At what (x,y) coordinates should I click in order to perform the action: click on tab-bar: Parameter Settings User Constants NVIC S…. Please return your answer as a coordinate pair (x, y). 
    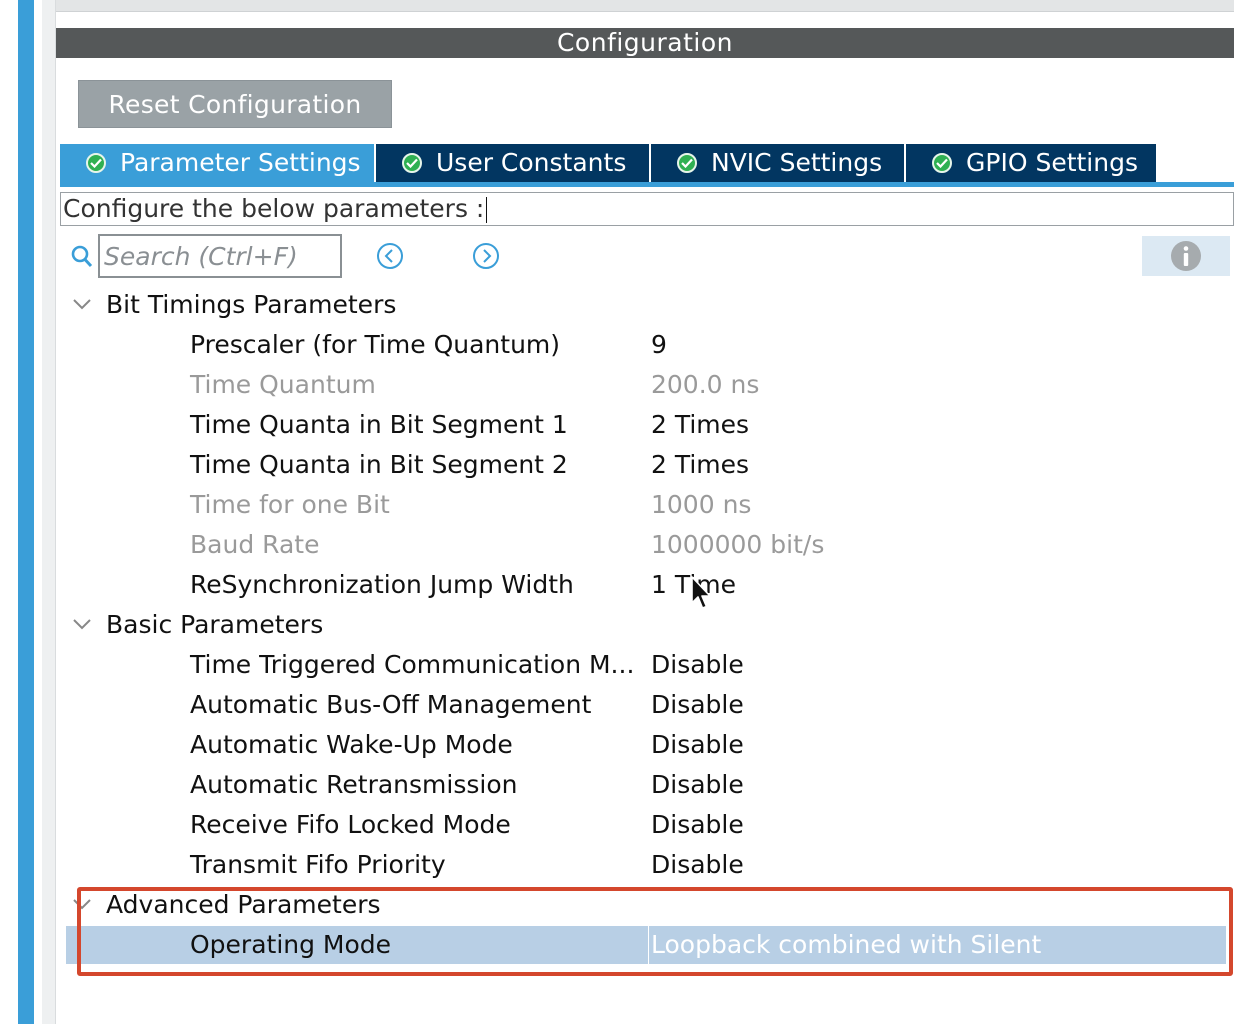
    Looking at the image, I should click on (608, 163).